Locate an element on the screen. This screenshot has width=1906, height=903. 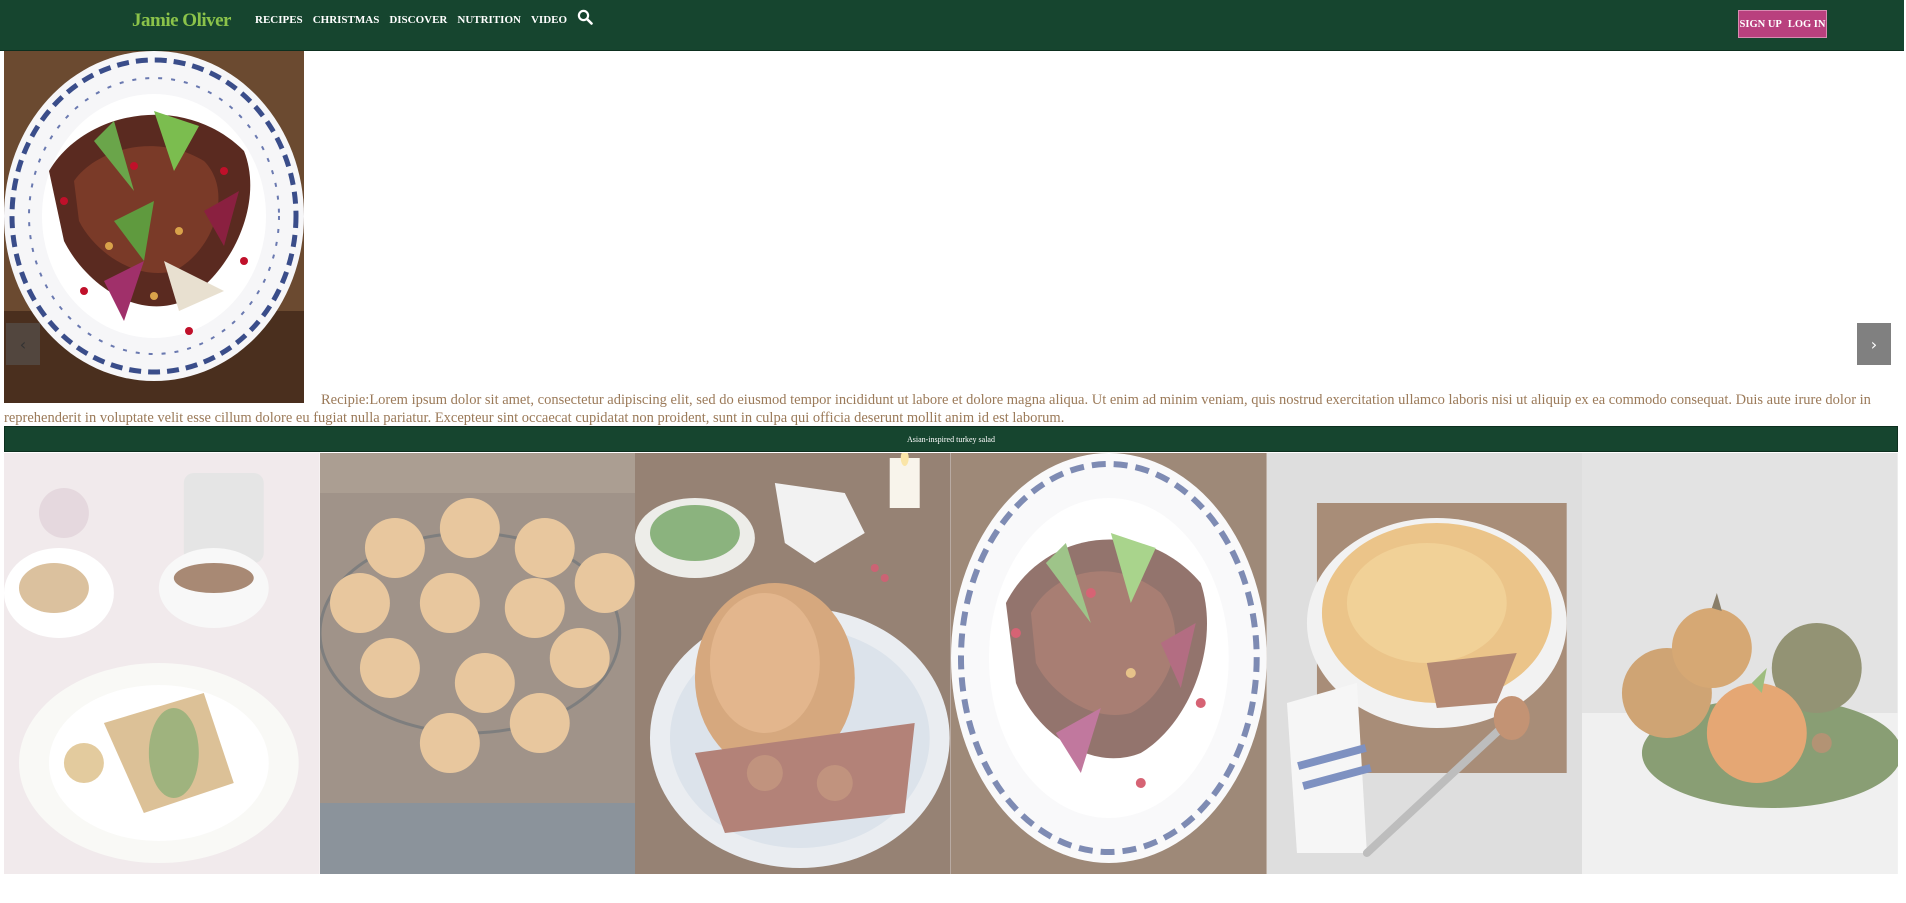
carousel-caption: Asian-inspired turkey salad is located at coordinates (951, 439).